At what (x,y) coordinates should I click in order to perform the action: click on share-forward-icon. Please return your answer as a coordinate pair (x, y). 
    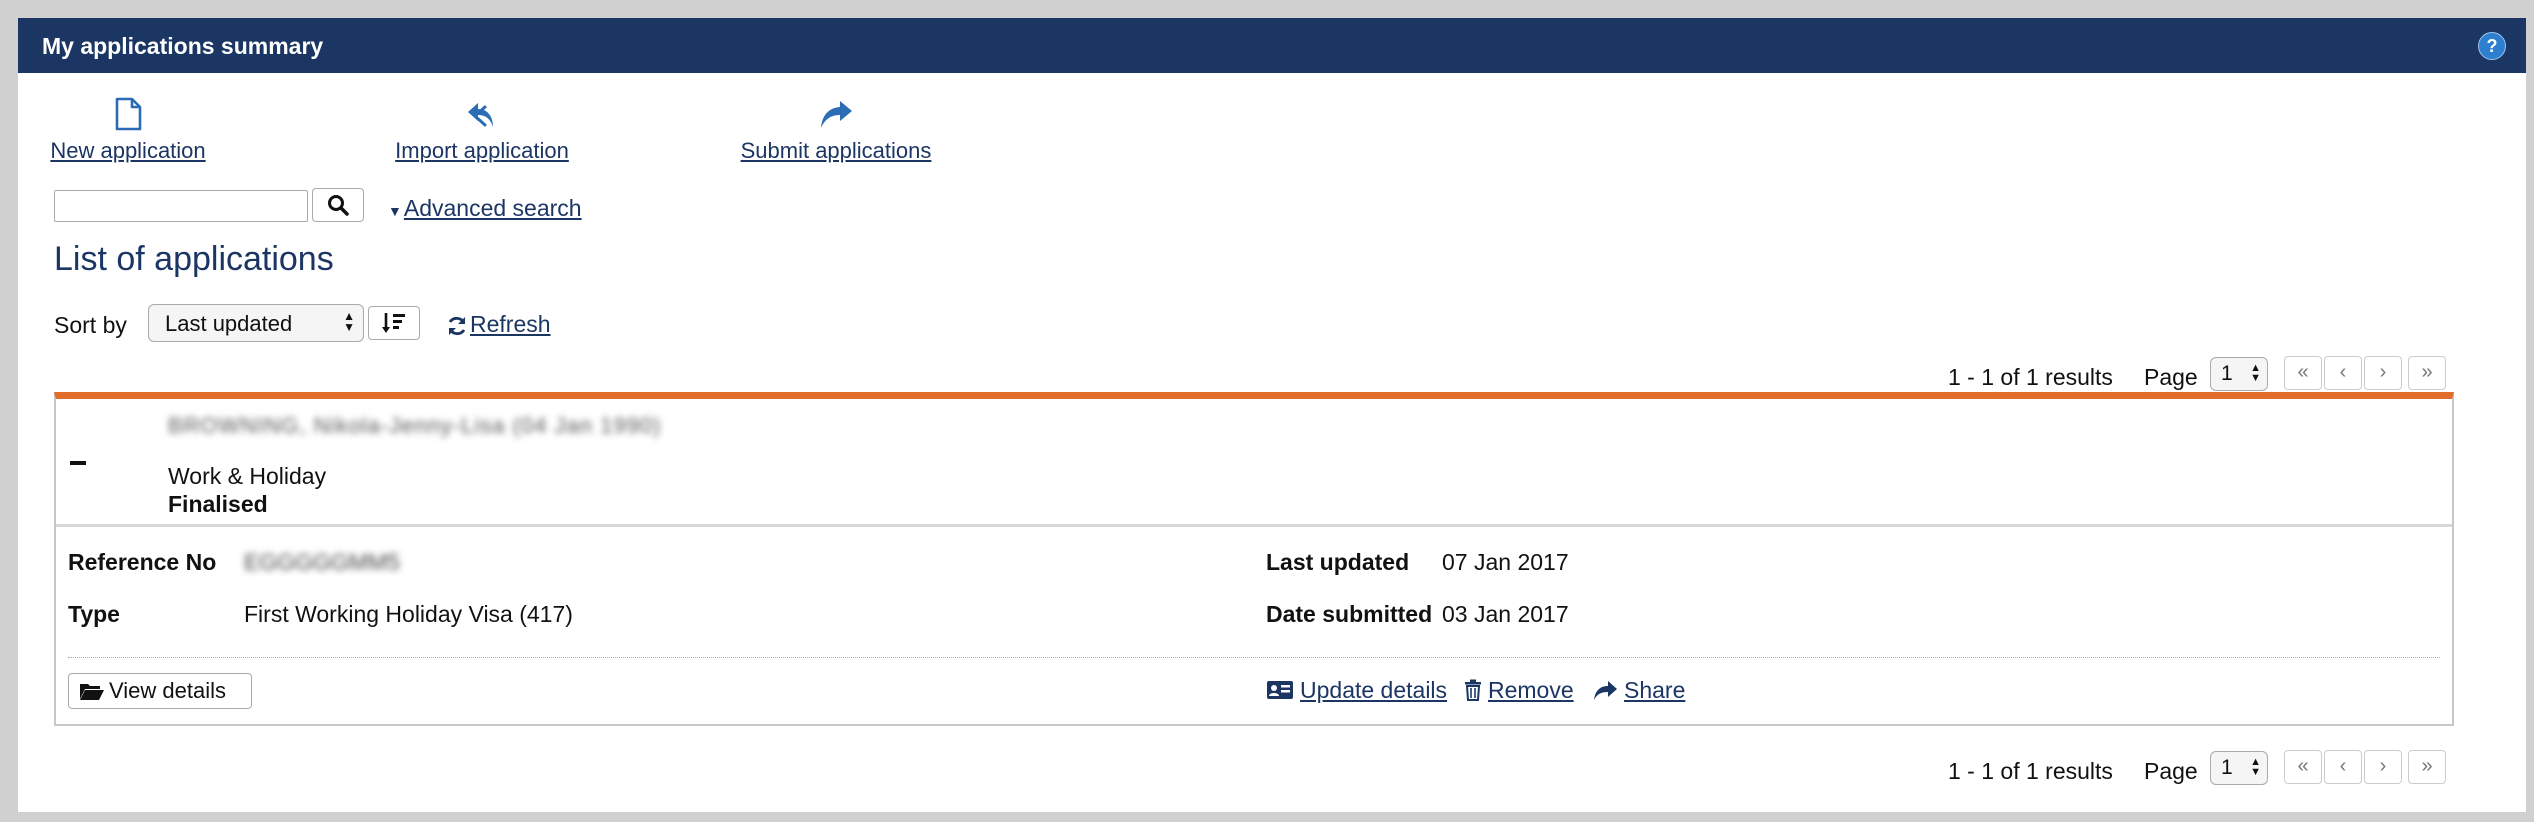
    Looking at the image, I should click on (836, 114).